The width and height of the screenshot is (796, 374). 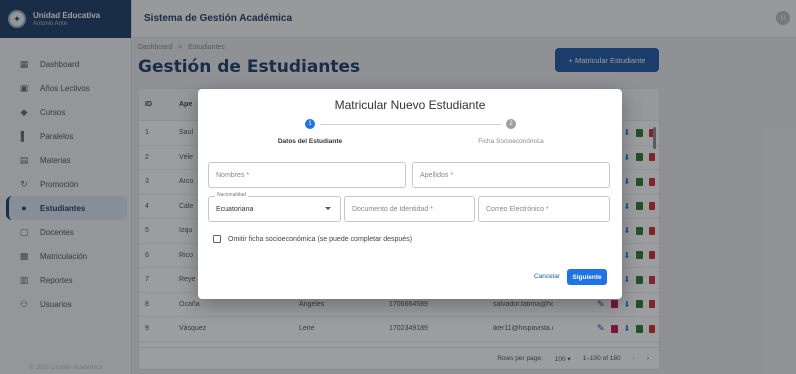 What do you see at coordinates (437, 175) in the screenshot?
I see `apellidos-placeholder: Apellidos *` at bounding box center [437, 175].